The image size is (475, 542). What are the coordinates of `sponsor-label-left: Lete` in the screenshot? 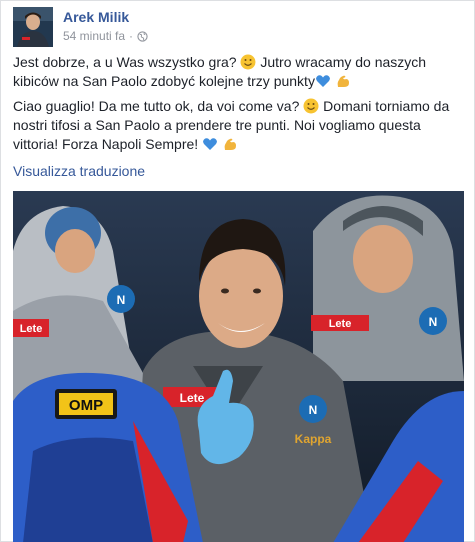 It's located at (31, 329).